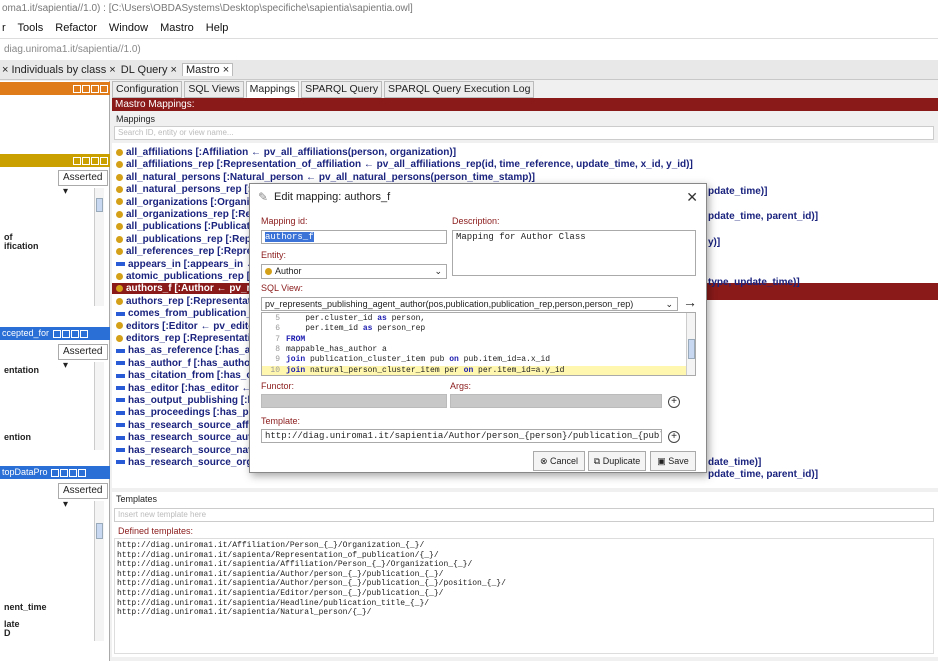 This screenshot has height=661, width=938. Describe the element at coordinates (692, 197) in the screenshot. I see `close-icon: ✕` at that location.